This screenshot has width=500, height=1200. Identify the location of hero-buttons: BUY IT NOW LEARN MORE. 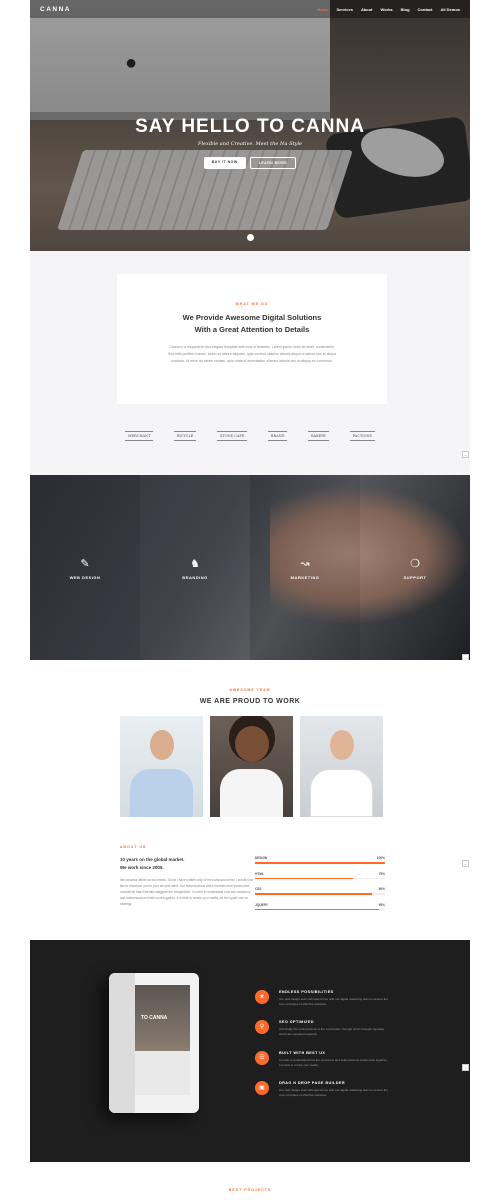
(250, 163).